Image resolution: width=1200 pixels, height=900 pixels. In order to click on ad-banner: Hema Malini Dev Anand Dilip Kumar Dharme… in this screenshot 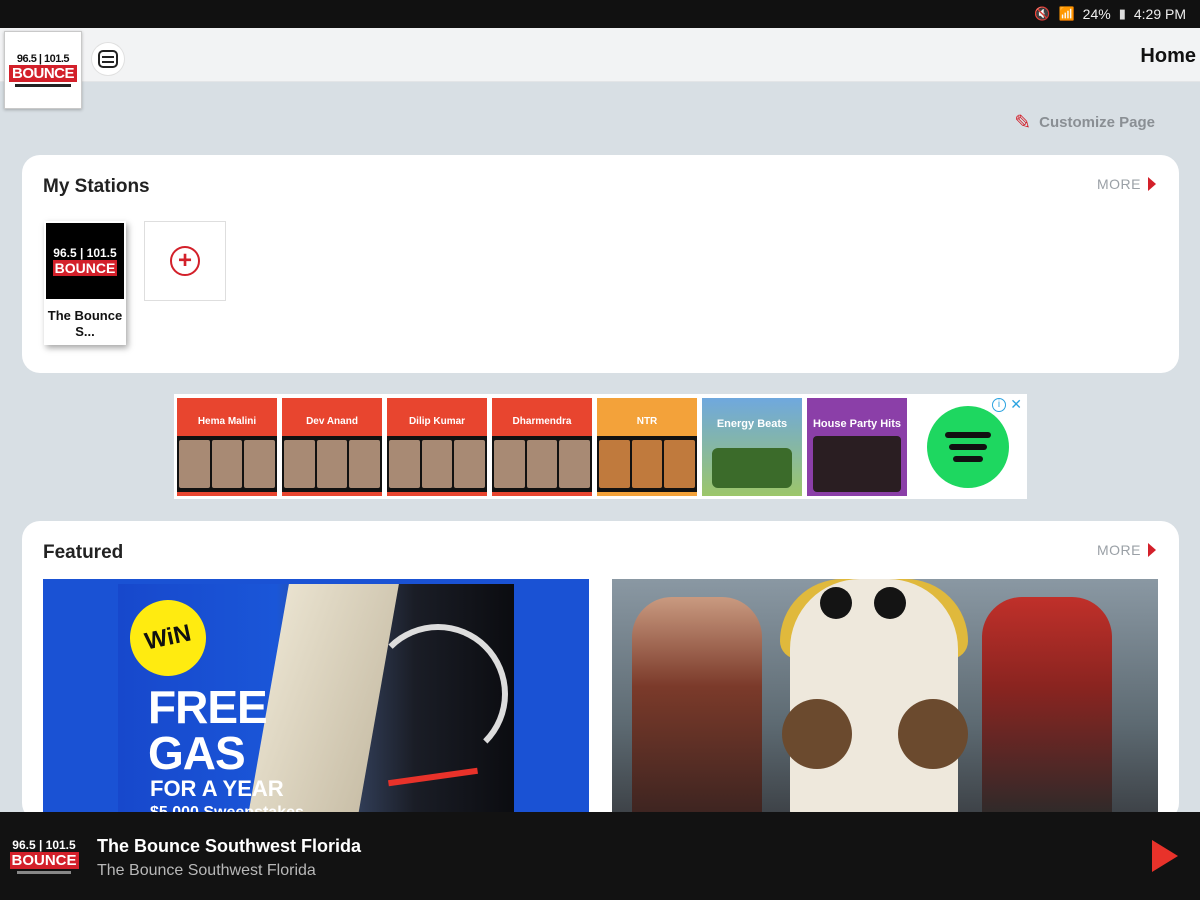, I will do `click(600, 446)`.